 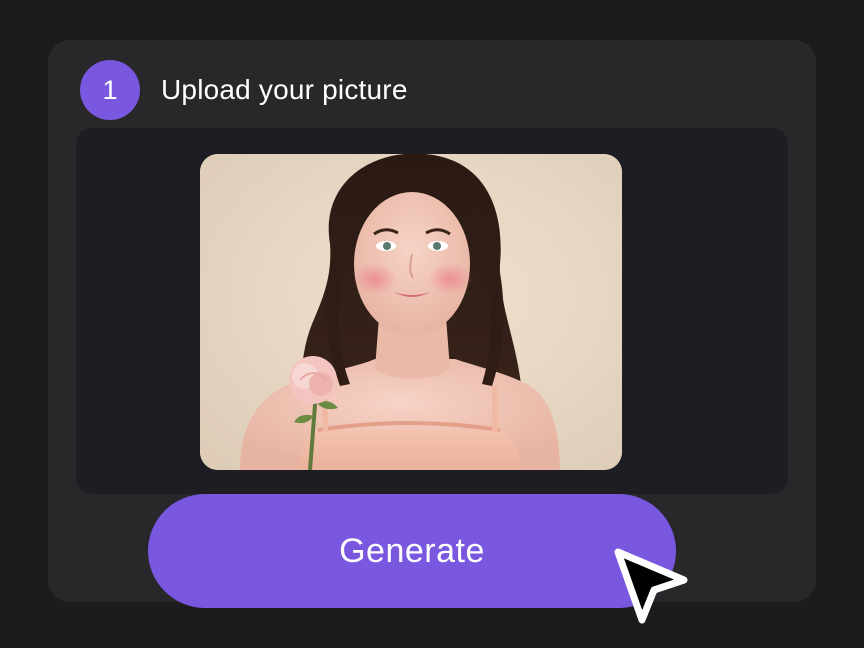 What do you see at coordinates (110, 90) in the screenshot?
I see `step-number-badge: 1` at bounding box center [110, 90].